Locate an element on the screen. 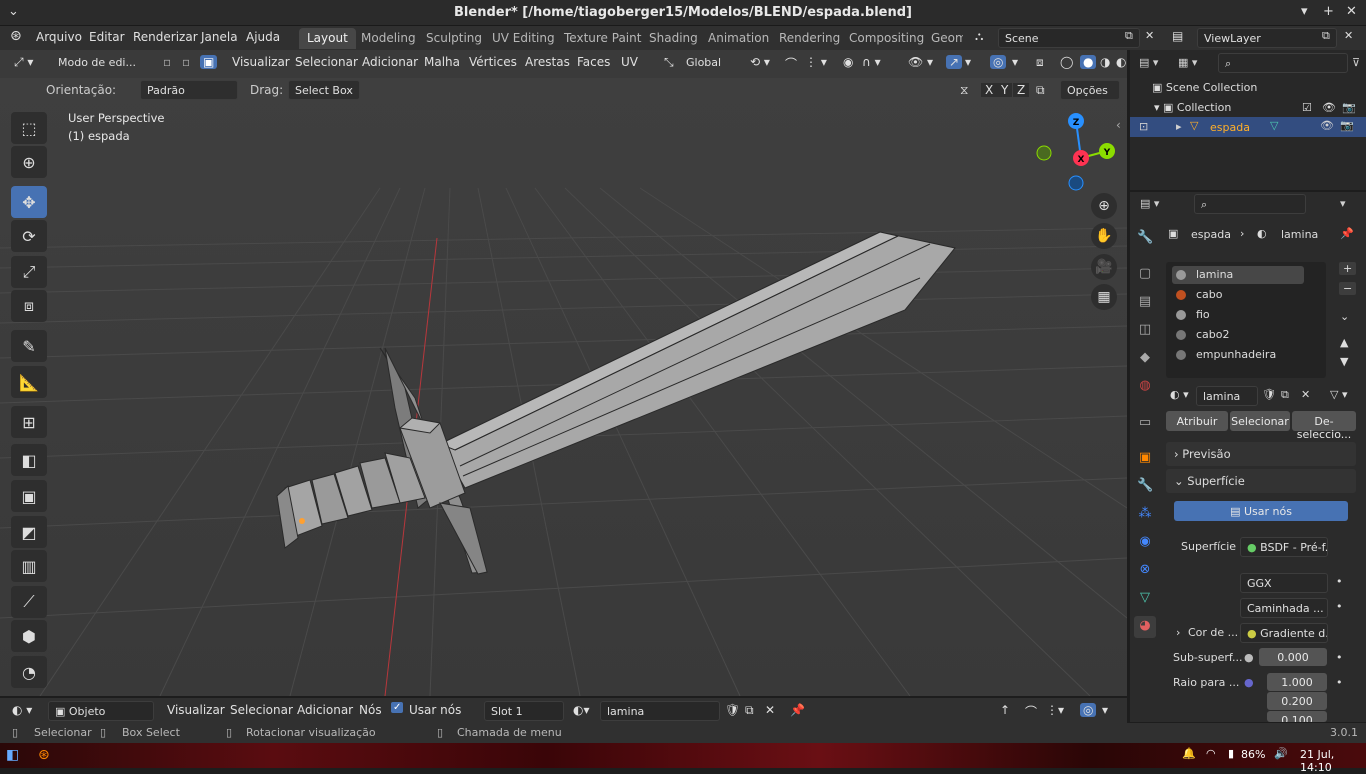 Image resolution: width=1366 pixels, height=774 pixels. slot-specials-icon: ⌄ is located at coordinates (1344, 316).